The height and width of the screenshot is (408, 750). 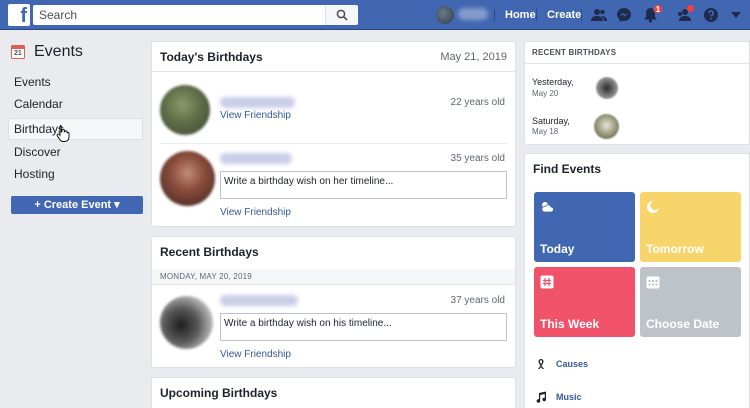 What do you see at coordinates (690, 8) in the screenshot?
I see `groups-dot-badge` at bounding box center [690, 8].